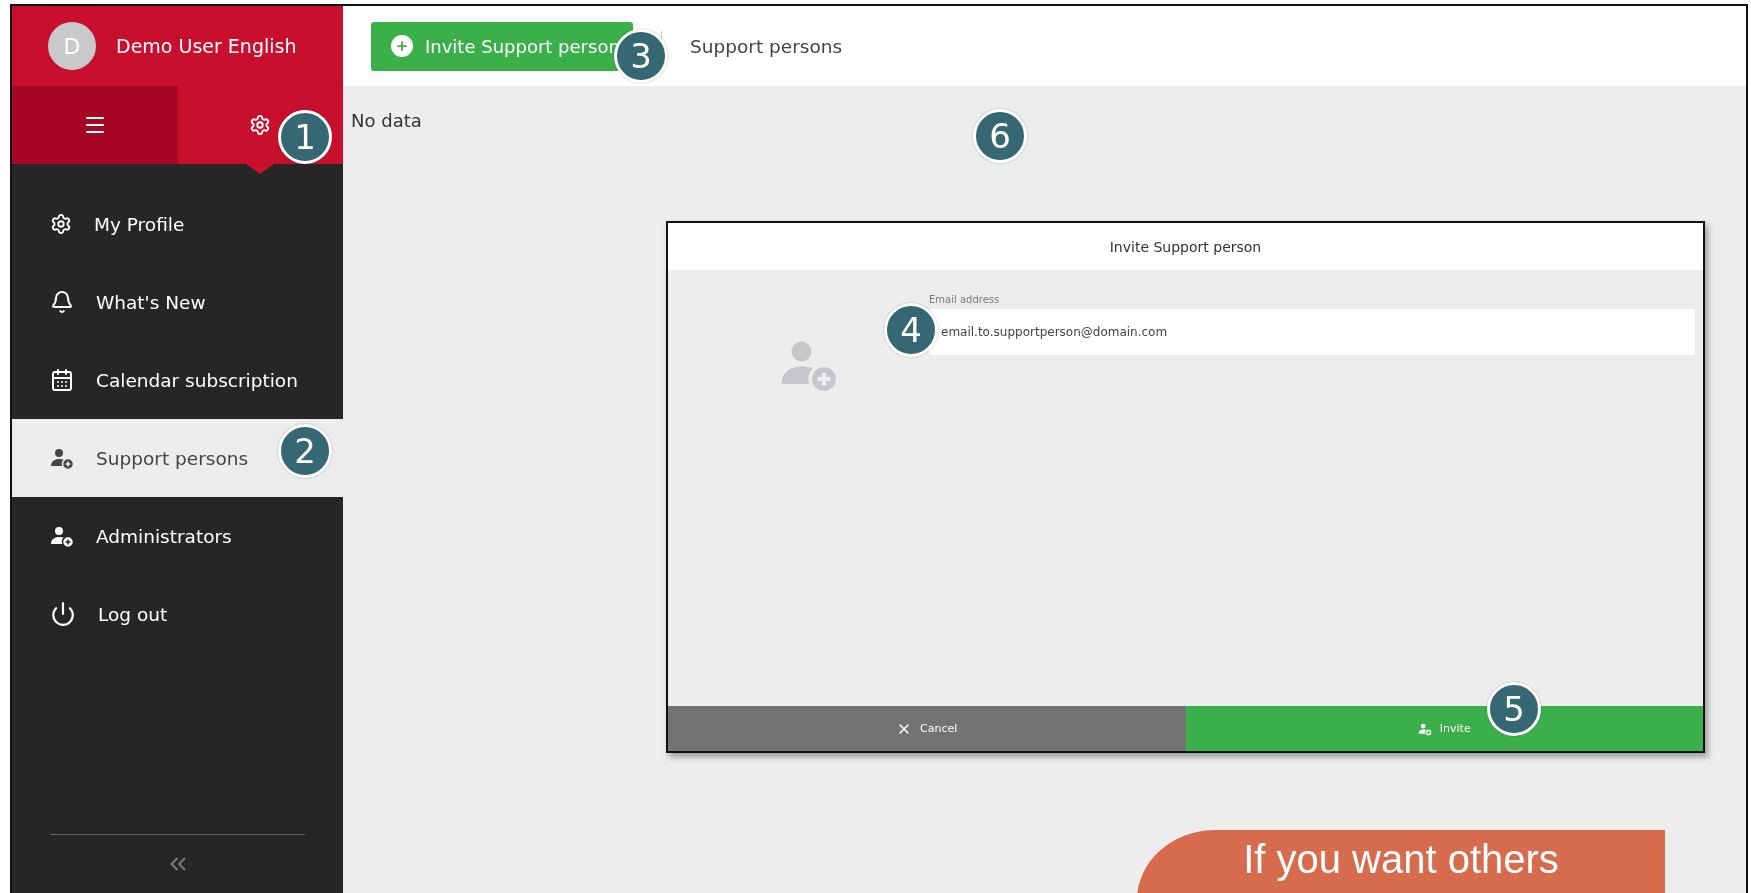 Image resolution: width=1751 pixels, height=893 pixels. What do you see at coordinates (206, 46) in the screenshot?
I see `user-name: Demo User English` at bounding box center [206, 46].